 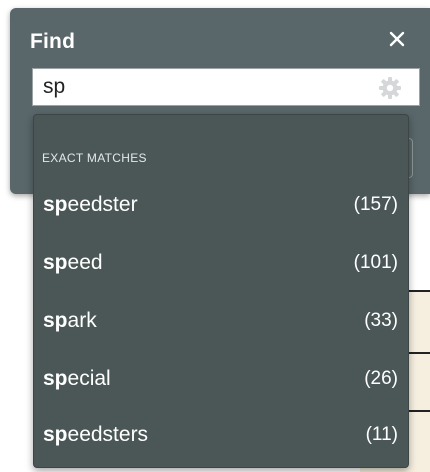 What do you see at coordinates (85, 262) in the screenshot?
I see `suggestion-rest: eed` at bounding box center [85, 262].